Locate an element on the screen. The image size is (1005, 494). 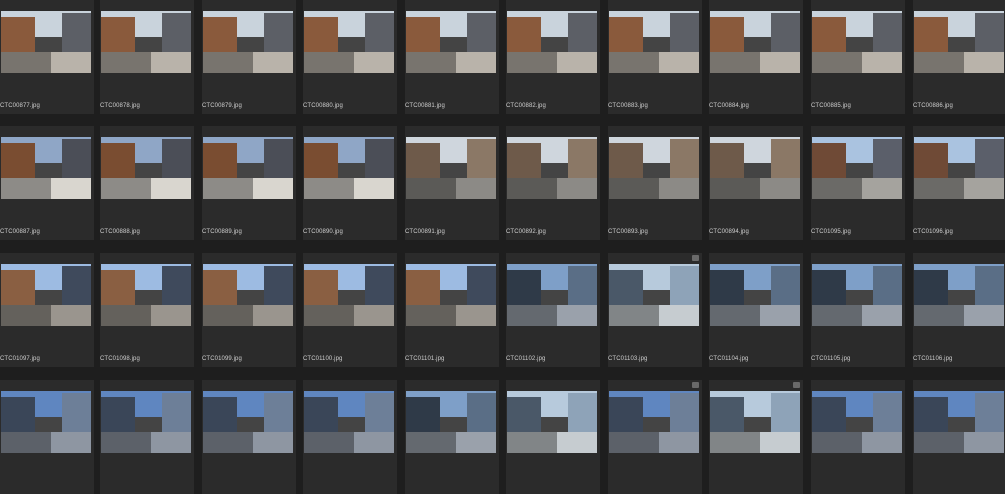
thumbnail-cell: CTC00892.jpg is located at coordinates (553, 183).